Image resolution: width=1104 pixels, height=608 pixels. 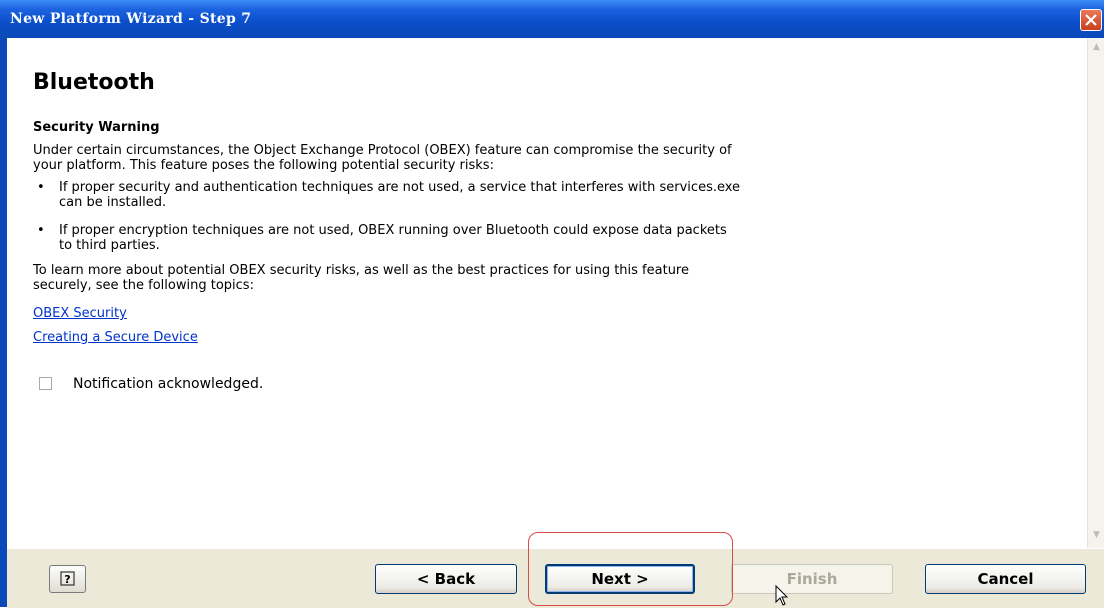 I want to click on bullet-line: to third parties., so click(x=109, y=245).